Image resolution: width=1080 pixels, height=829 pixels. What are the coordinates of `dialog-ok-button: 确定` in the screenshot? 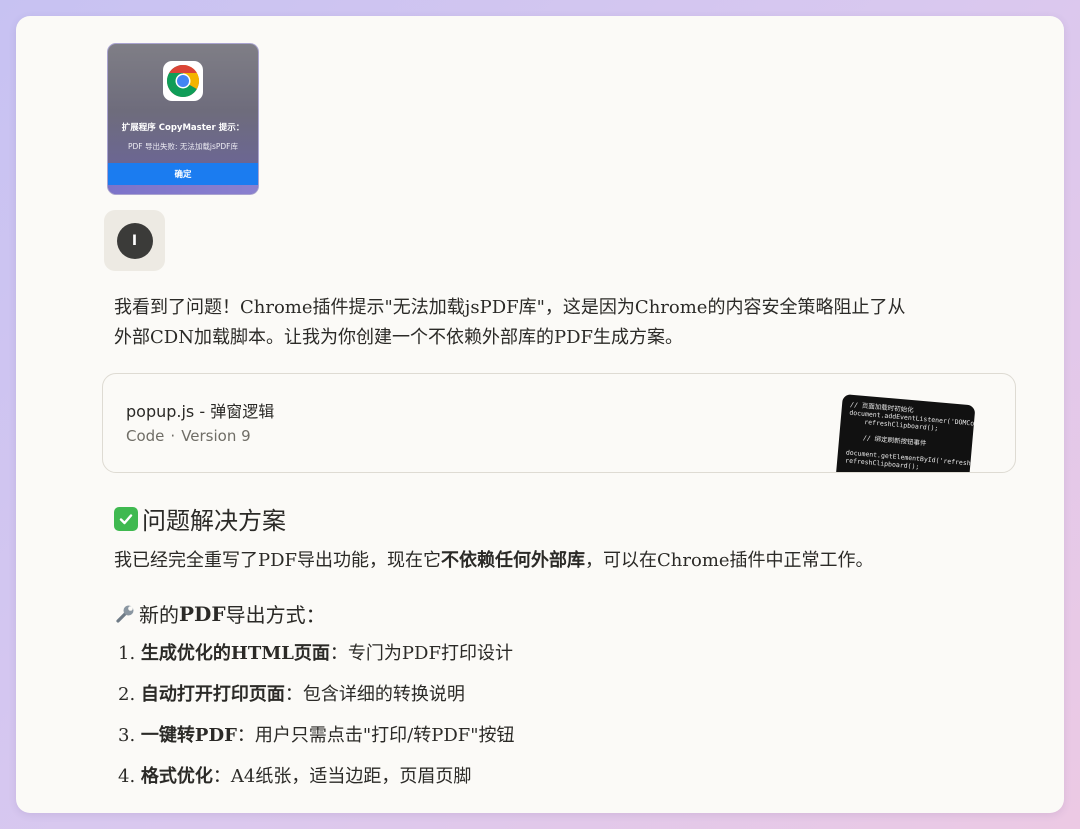 It's located at (183, 174).